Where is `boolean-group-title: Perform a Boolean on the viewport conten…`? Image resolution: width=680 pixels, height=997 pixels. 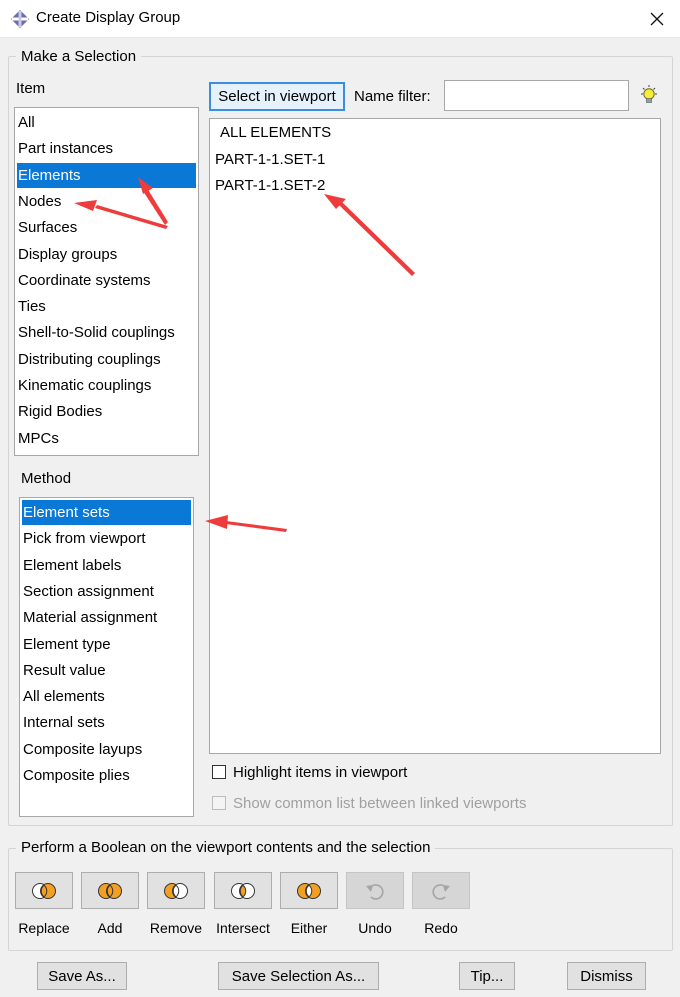 boolean-group-title: Perform a Boolean on the viewport conten… is located at coordinates (226, 847).